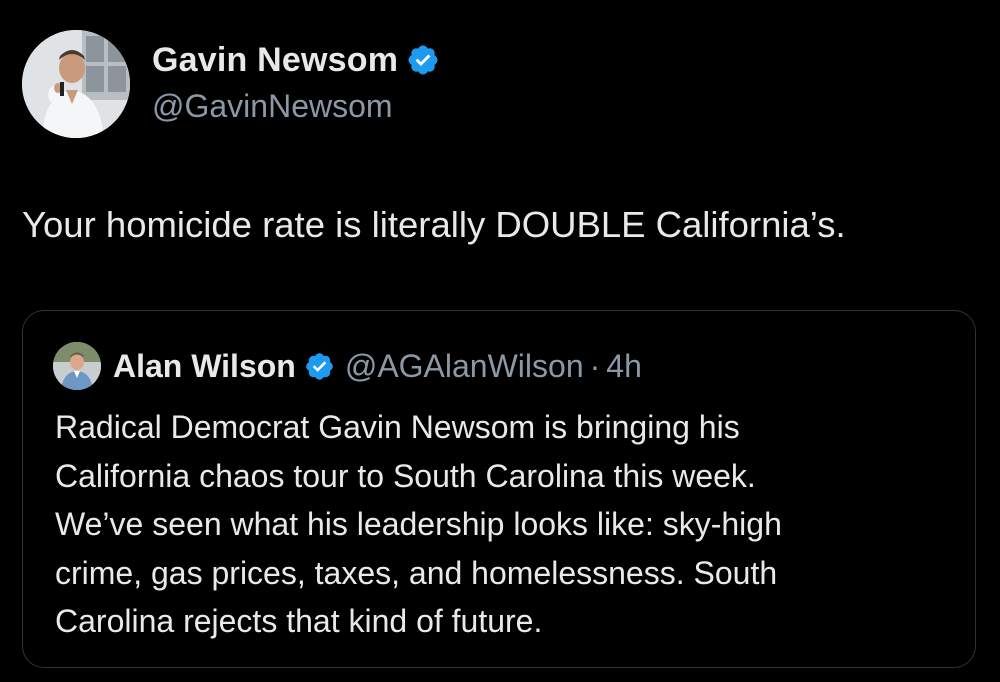 The image size is (1000, 682). I want to click on author-handle: @GavinNewsom, so click(296, 106).